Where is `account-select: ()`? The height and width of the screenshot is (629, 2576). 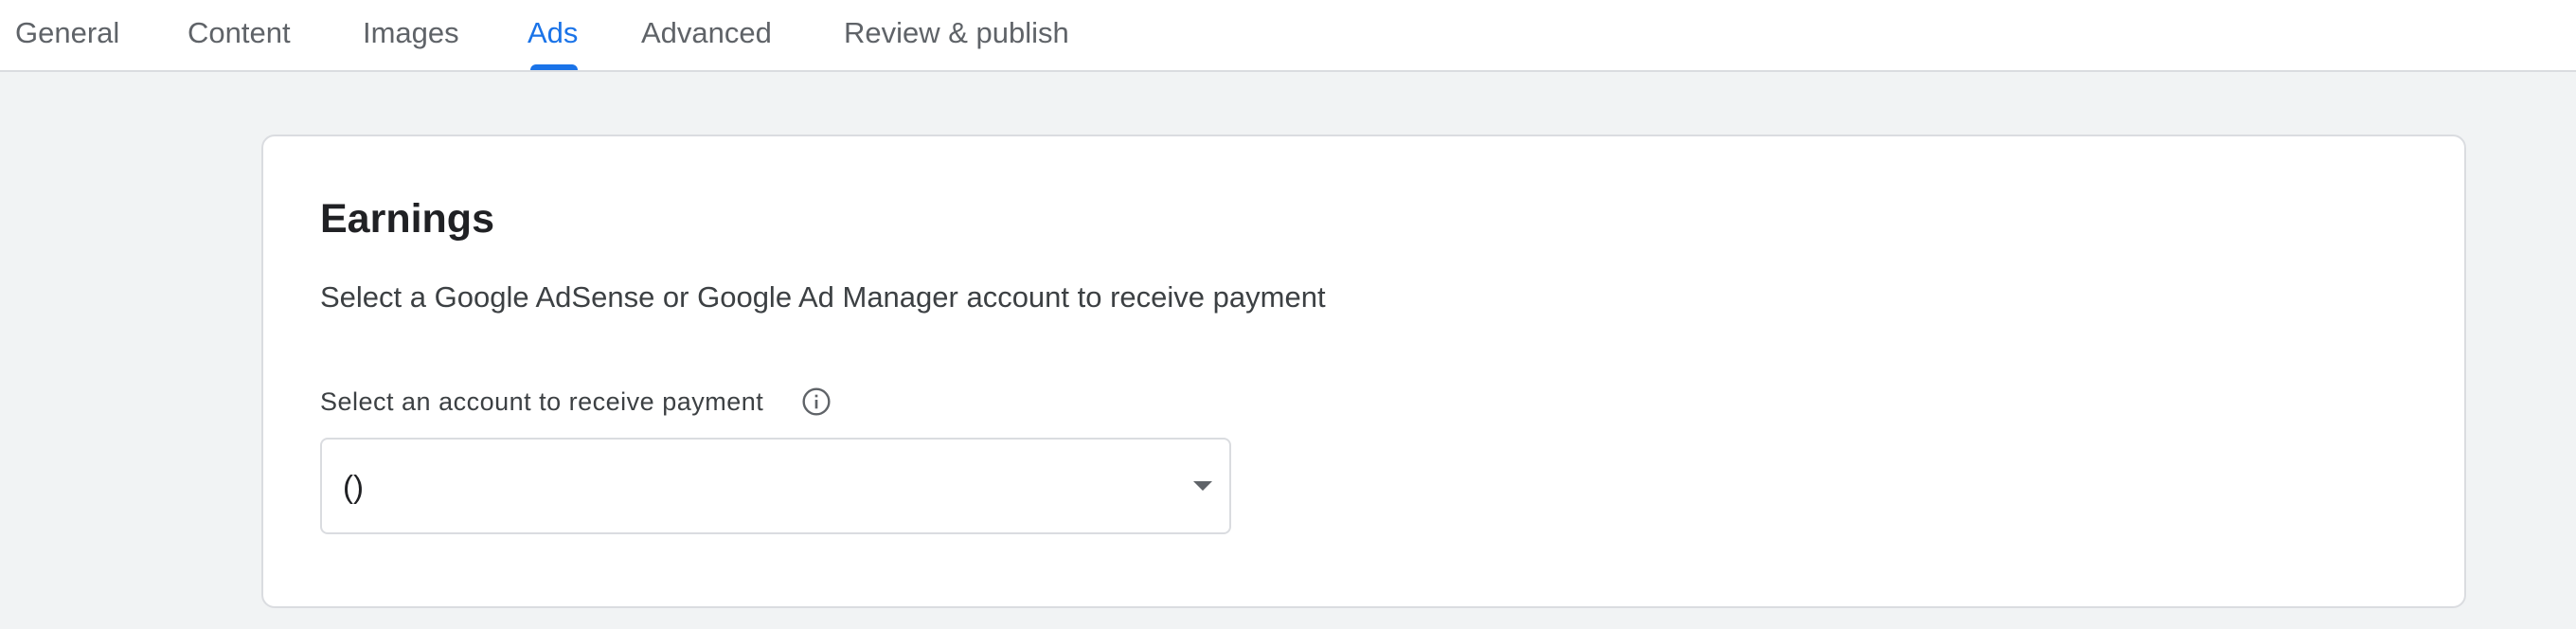 account-select: () is located at coordinates (775, 486).